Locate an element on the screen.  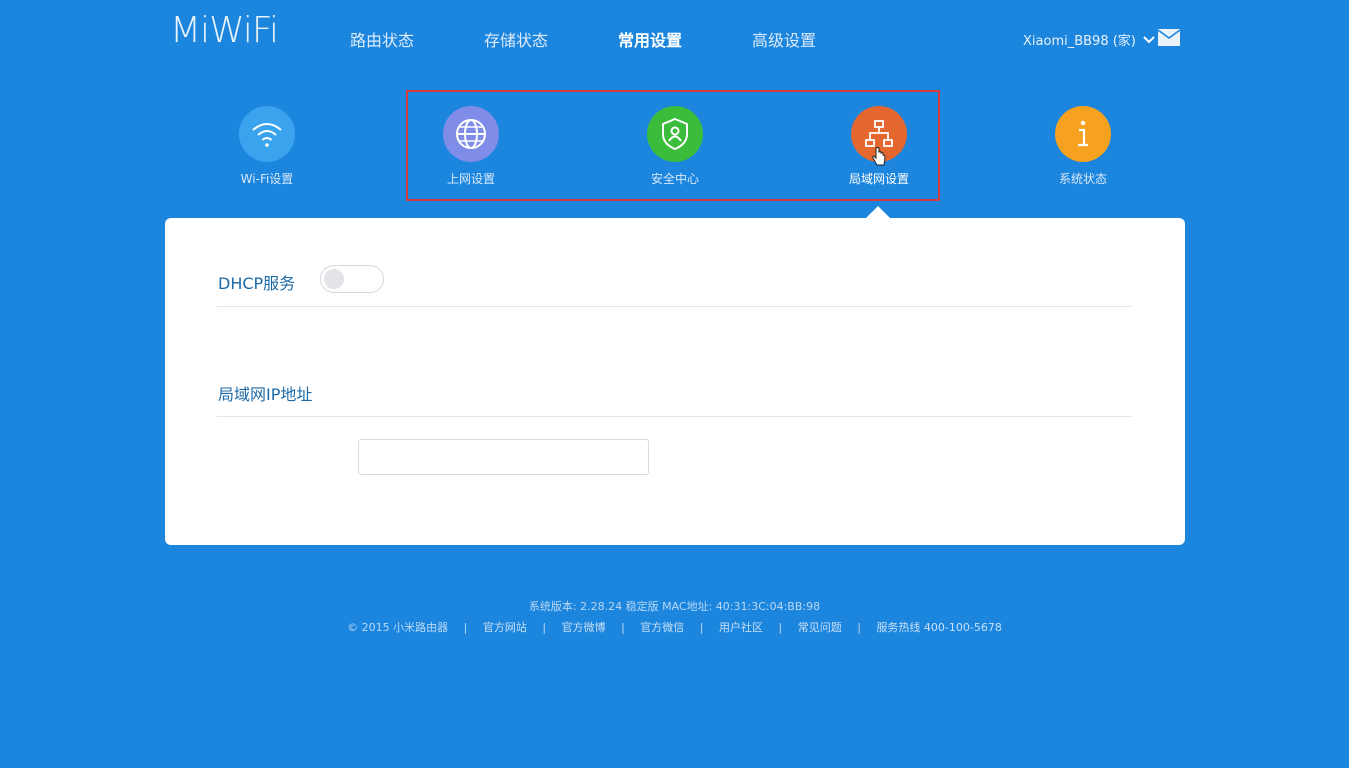
settings-icon-bar: Wi-Fi设置 上网设置 安全中心 局域网设置 系统状态 is located at coordinates (675, 151).